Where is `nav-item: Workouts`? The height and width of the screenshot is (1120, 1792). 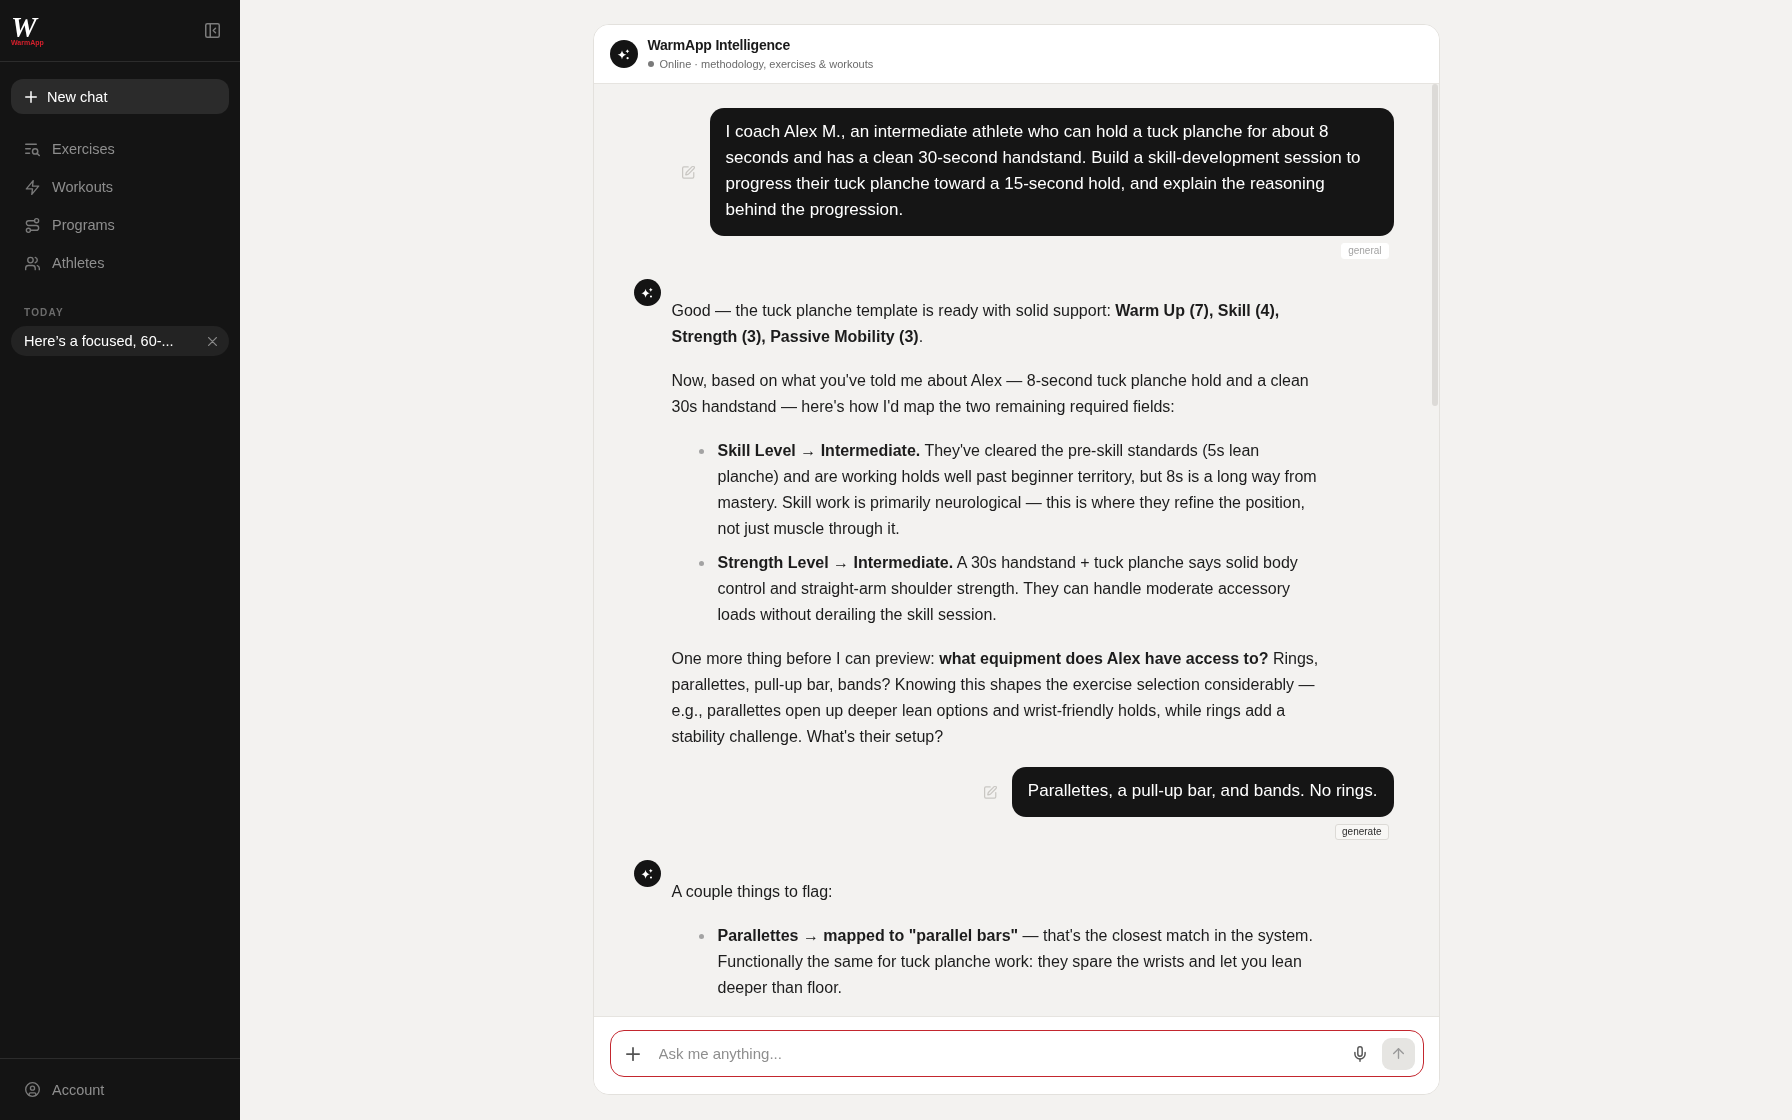 nav-item: Workouts is located at coordinates (120, 187).